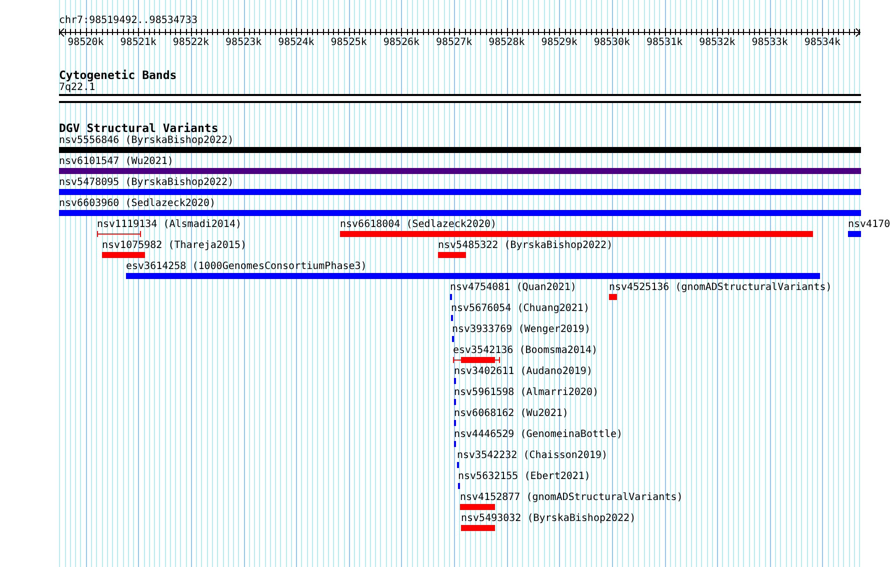 This screenshot has height=567, width=890. Describe the element at coordinates (138, 128) in the screenshot. I see `track-title: DGV Structural Variants` at that location.